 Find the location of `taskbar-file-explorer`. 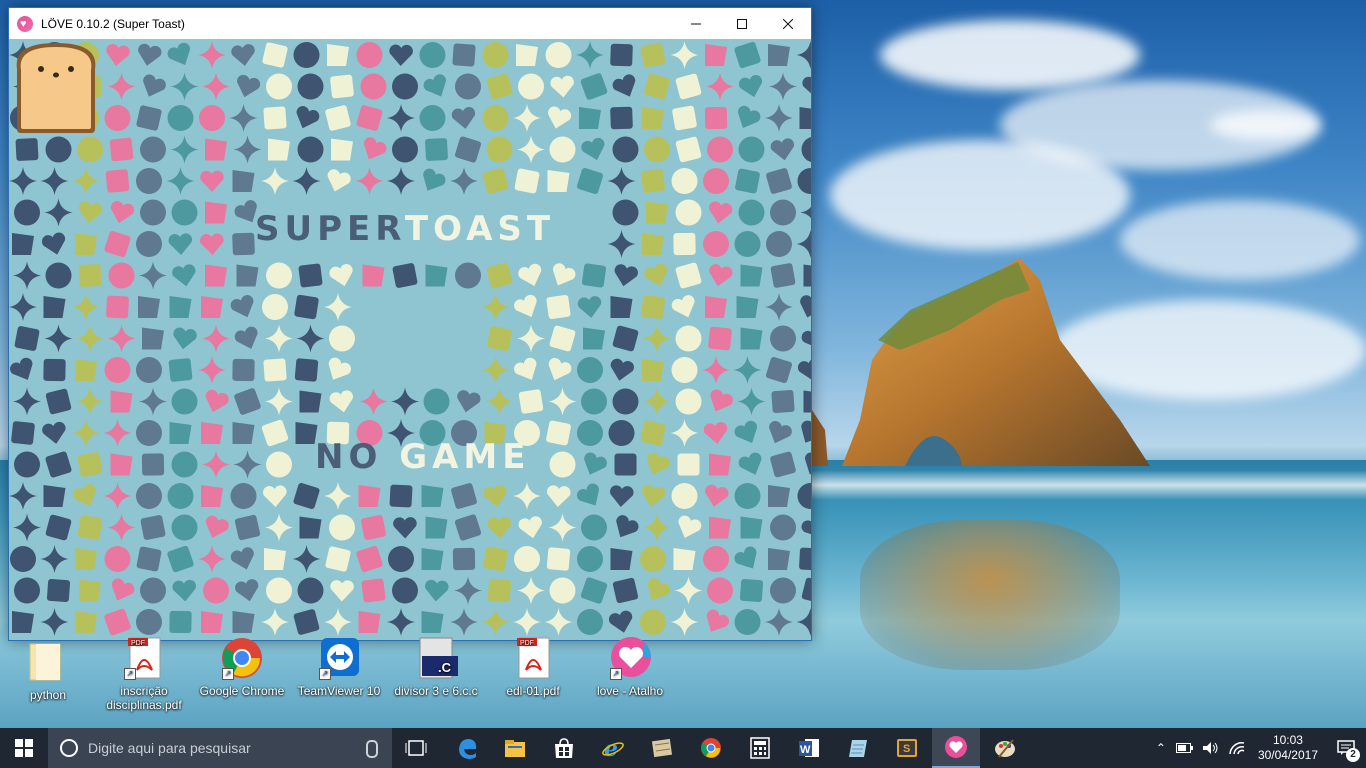

taskbar-file-explorer is located at coordinates (515, 748).